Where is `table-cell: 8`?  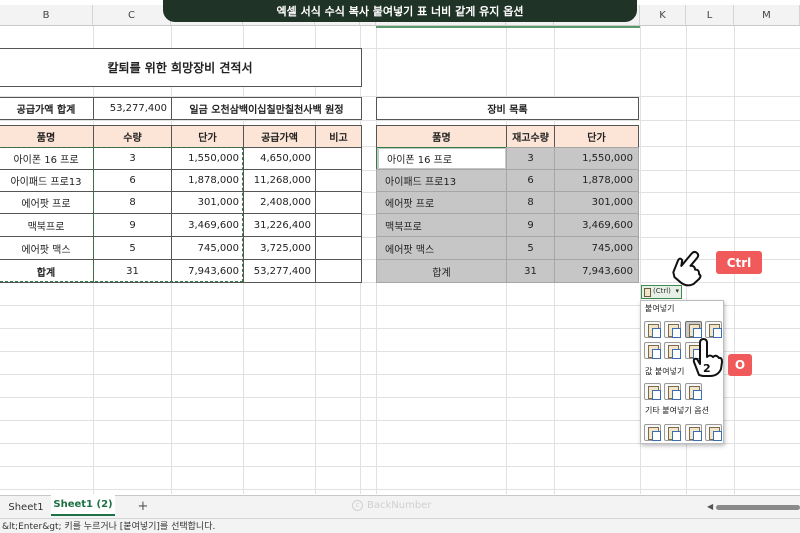
table-cell: 8 is located at coordinates (530, 202).